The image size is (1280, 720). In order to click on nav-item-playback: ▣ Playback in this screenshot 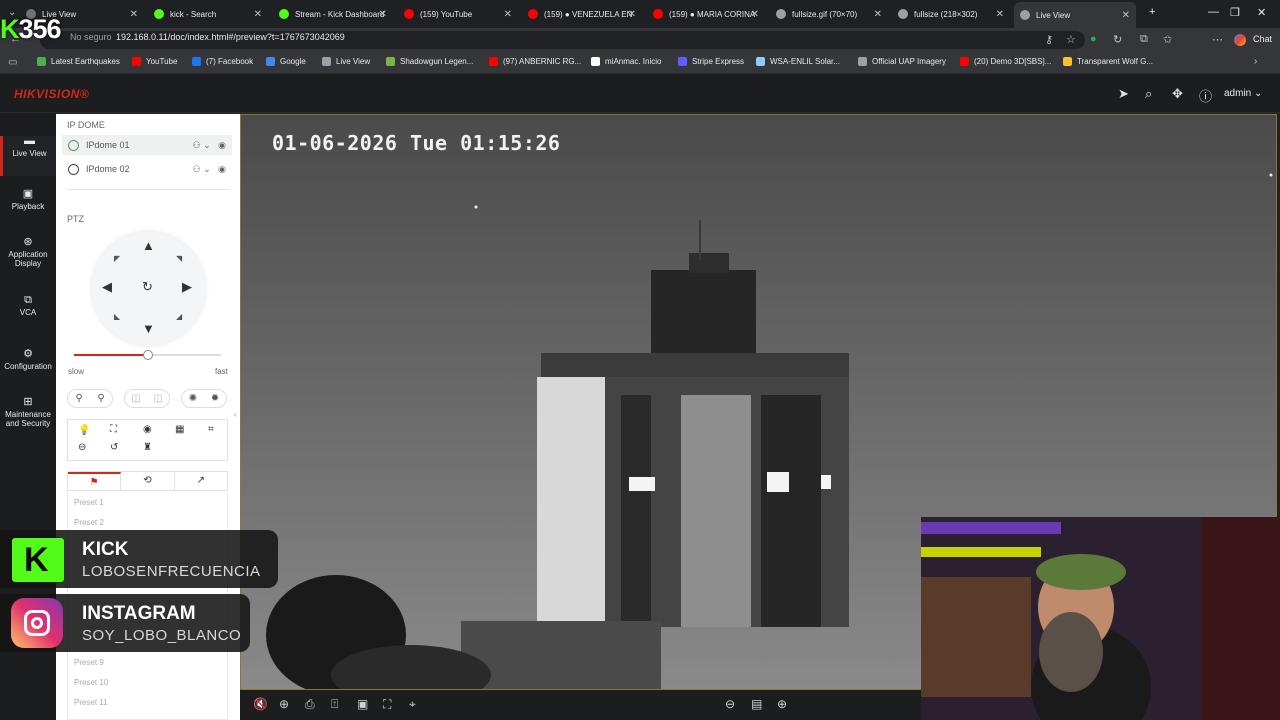, I will do `click(28, 200)`.